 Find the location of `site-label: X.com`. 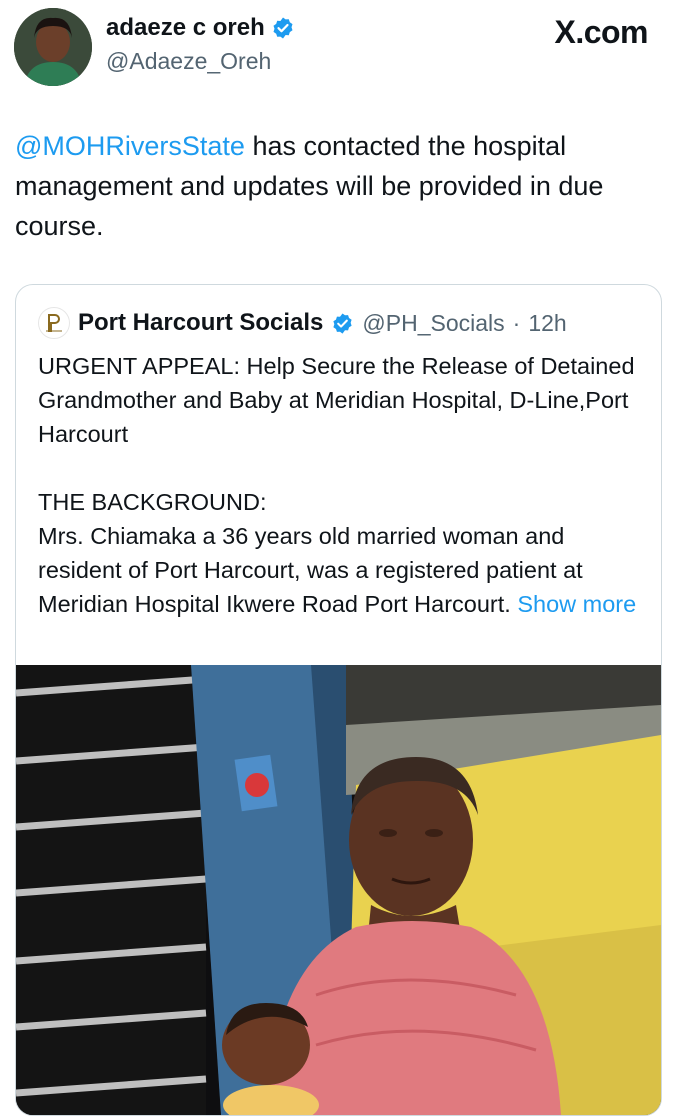

site-label: X.com is located at coordinates (601, 32).